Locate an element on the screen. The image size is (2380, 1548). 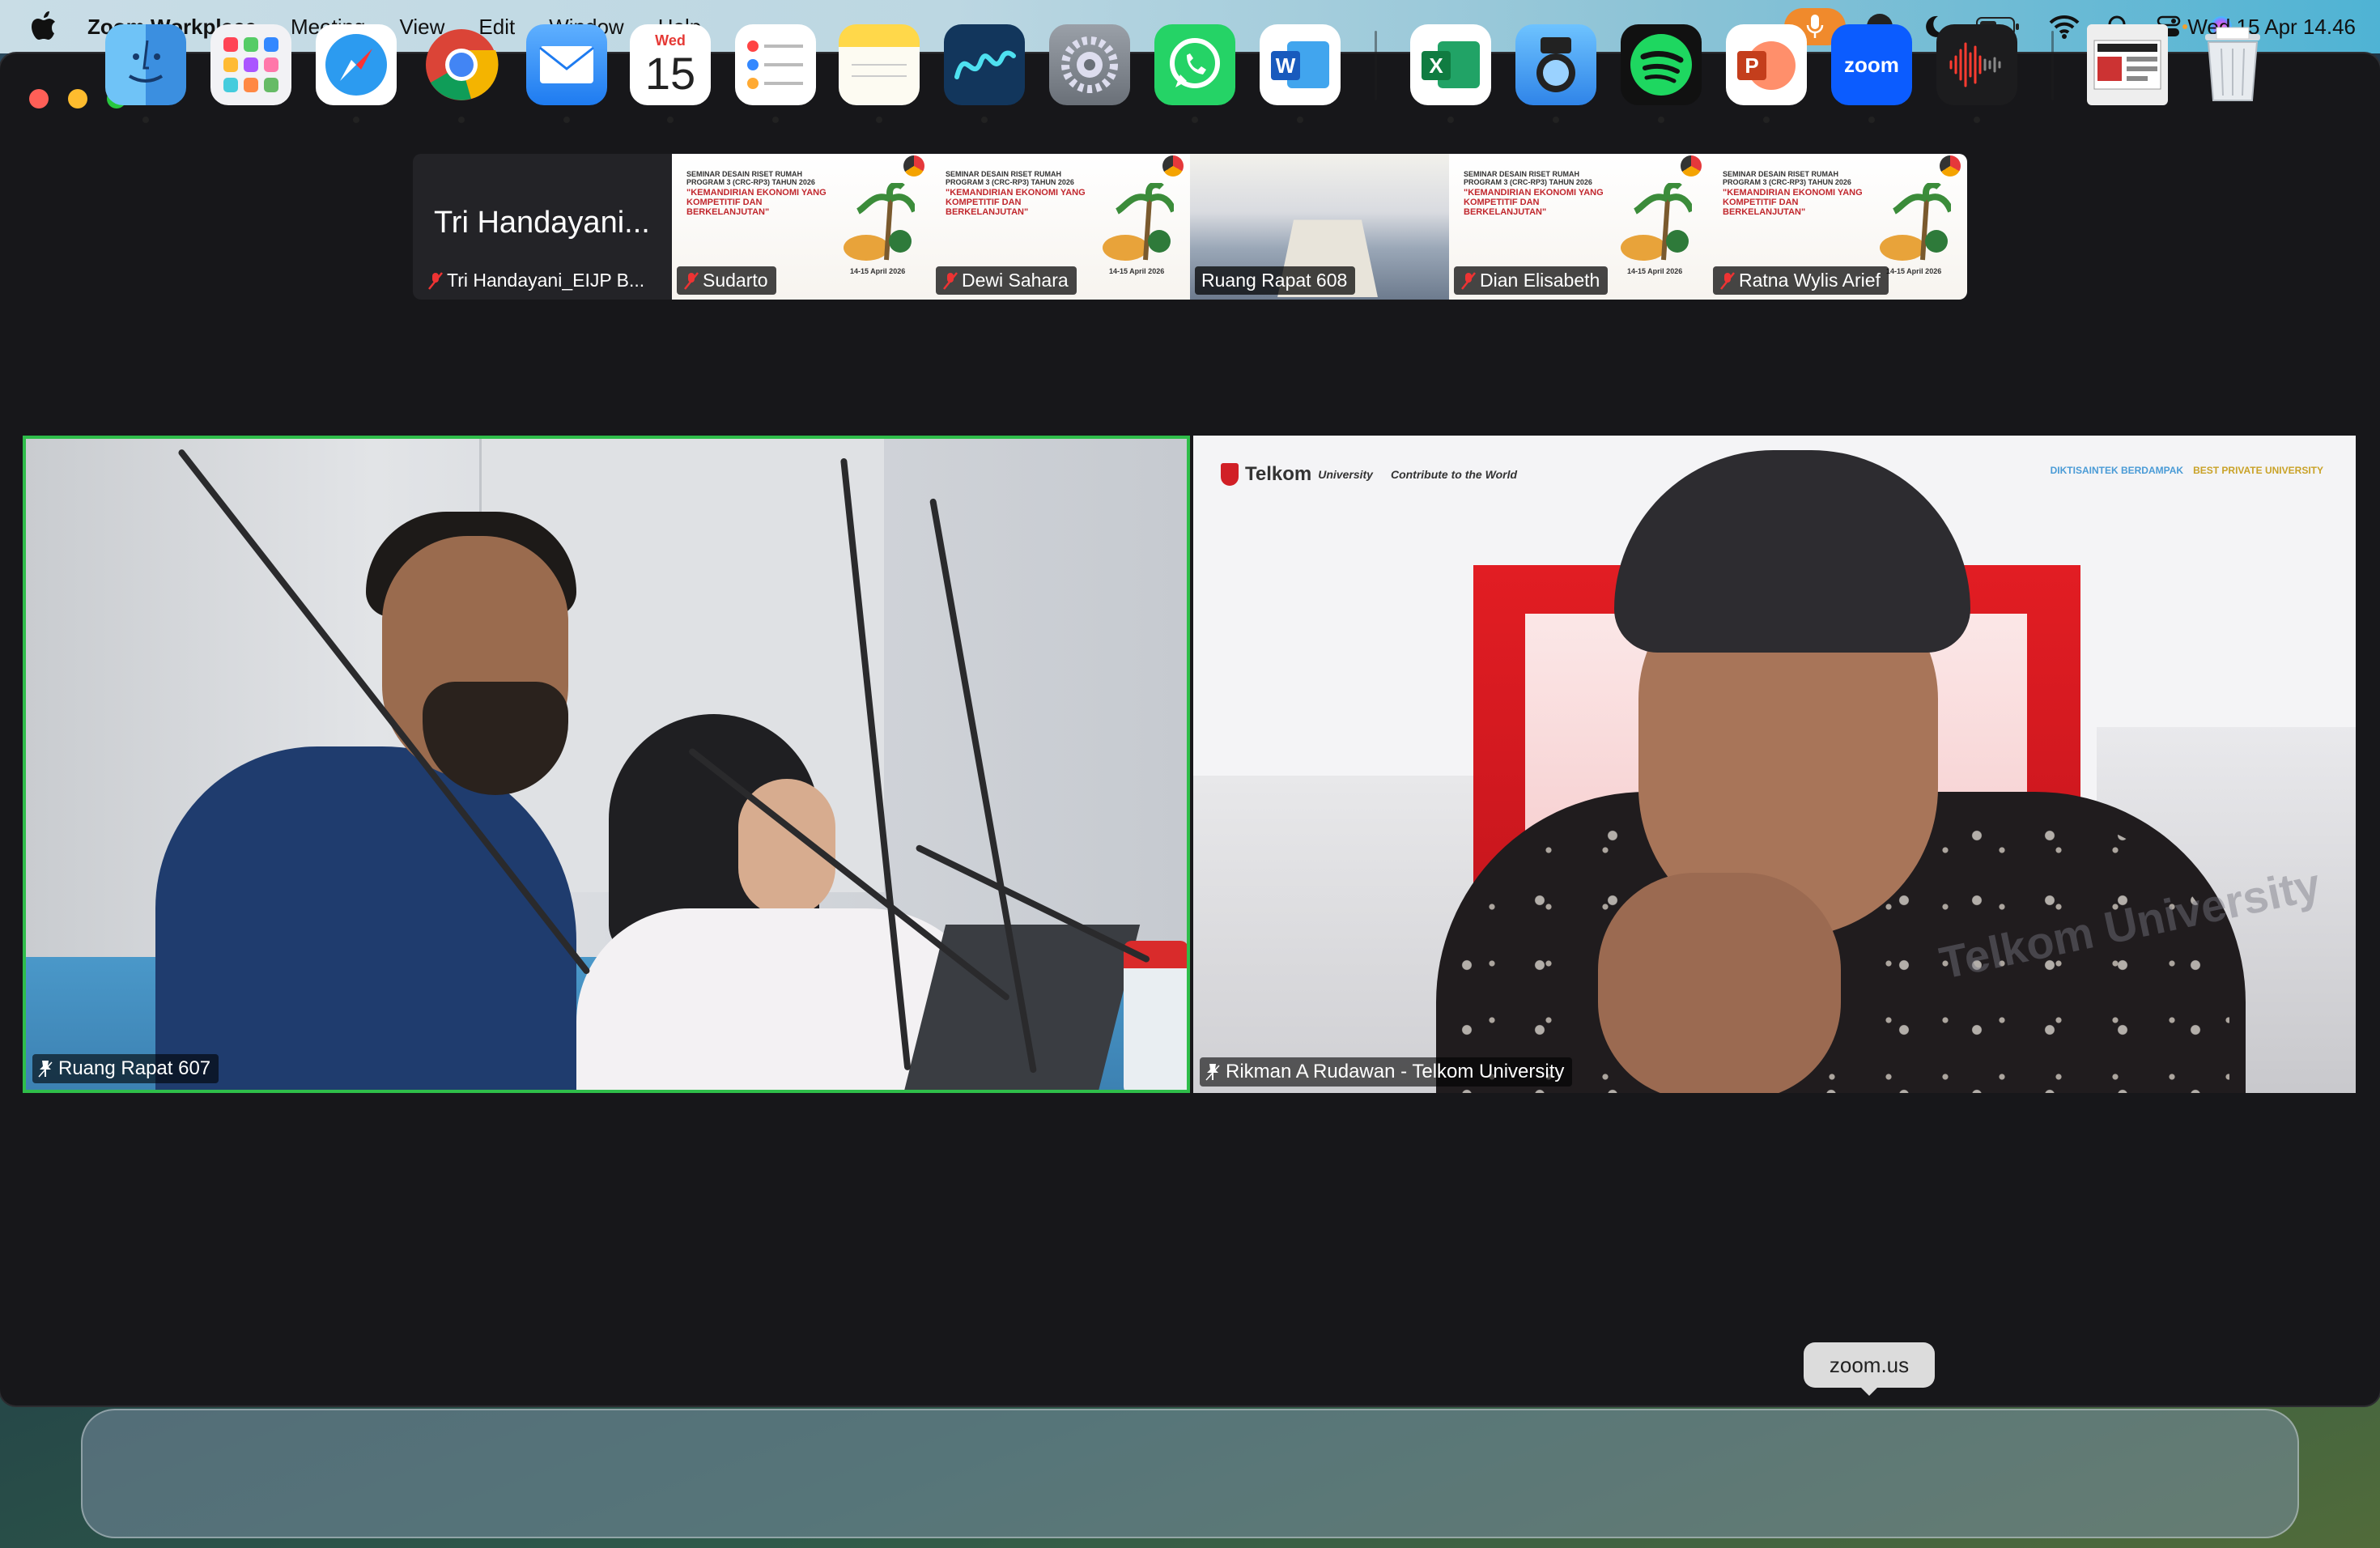
zoom-icon: zoom is located at coordinates (1872, 64).